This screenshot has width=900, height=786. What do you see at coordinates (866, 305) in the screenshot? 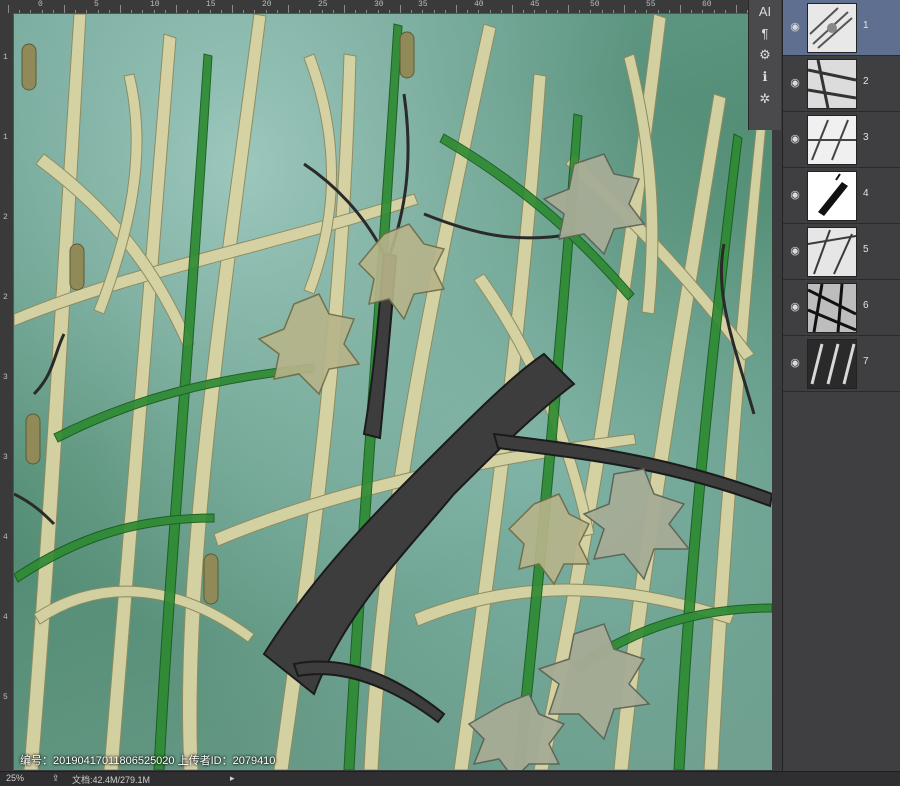
I see `layer-name: 6` at bounding box center [866, 305].